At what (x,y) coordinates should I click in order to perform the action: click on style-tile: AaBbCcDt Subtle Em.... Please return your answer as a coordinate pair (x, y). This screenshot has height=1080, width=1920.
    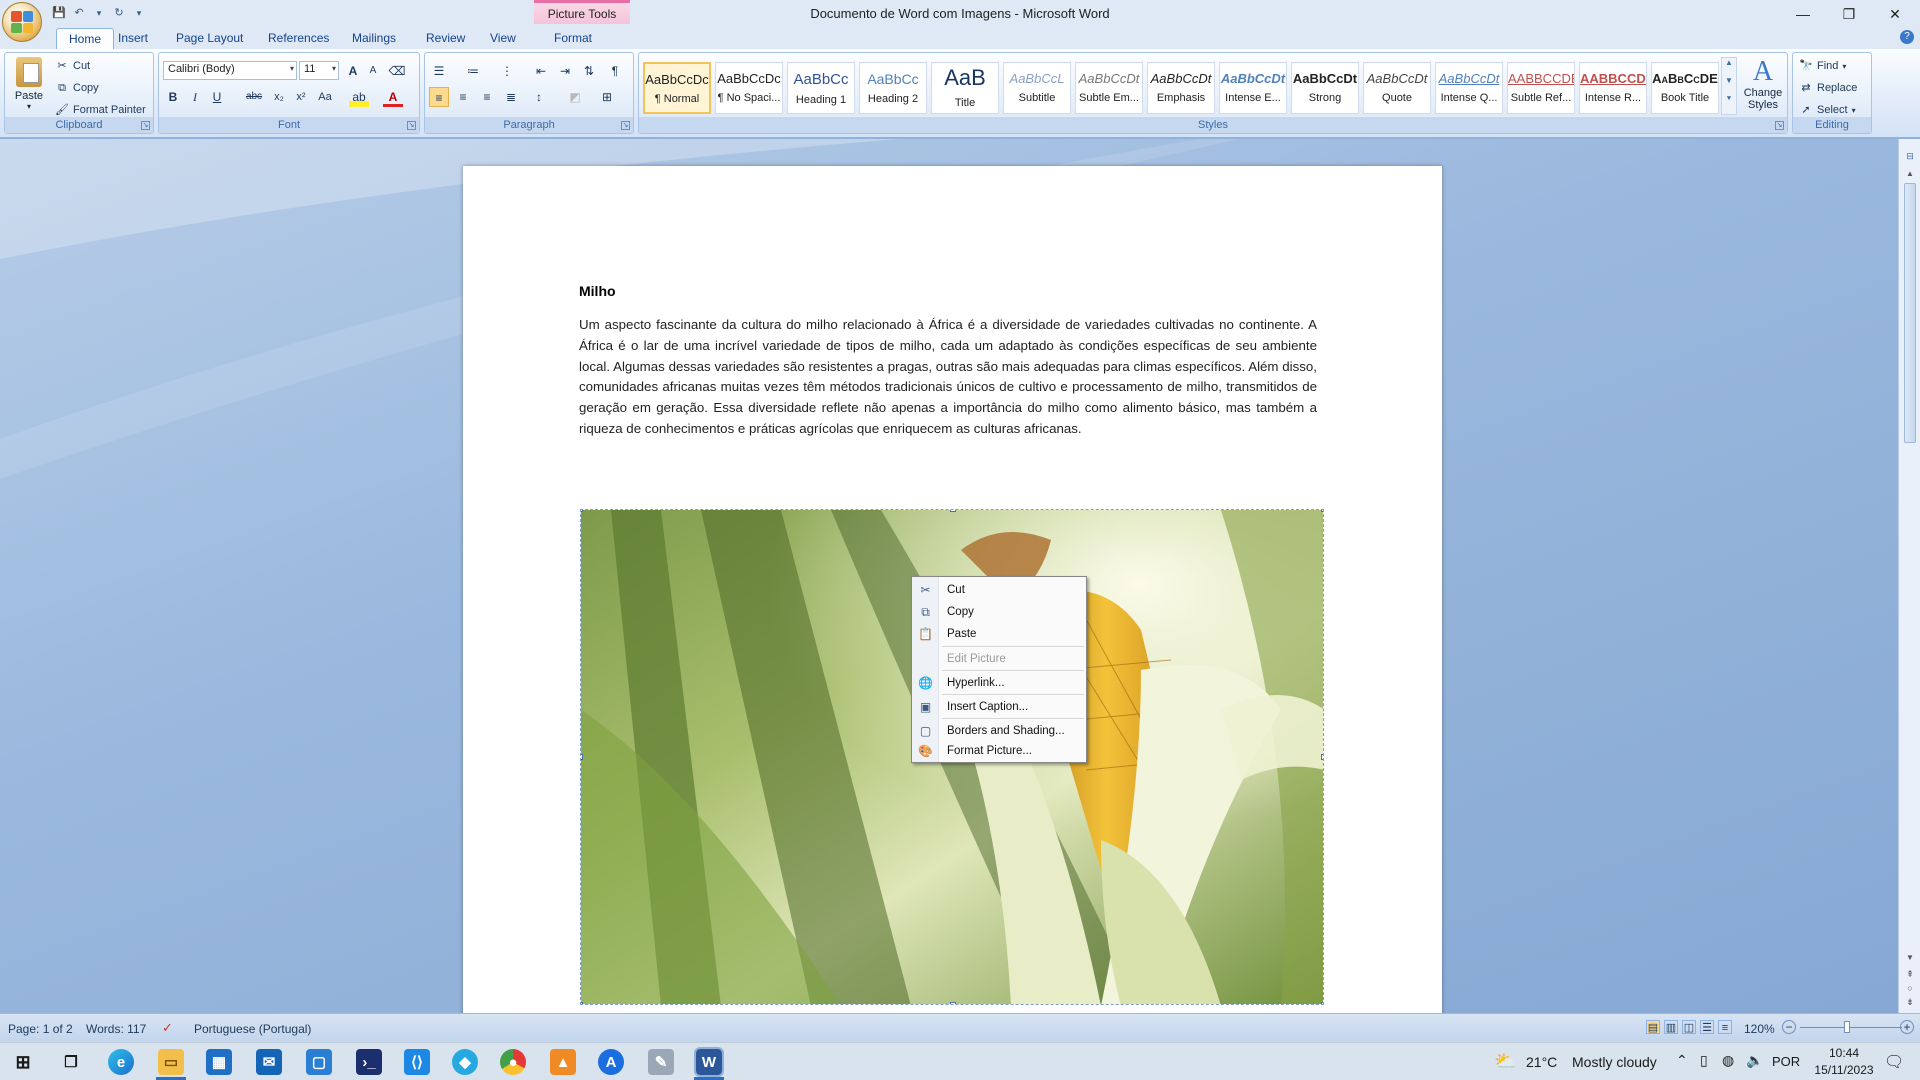
    Looking at the image, I should click on (1109, 88).